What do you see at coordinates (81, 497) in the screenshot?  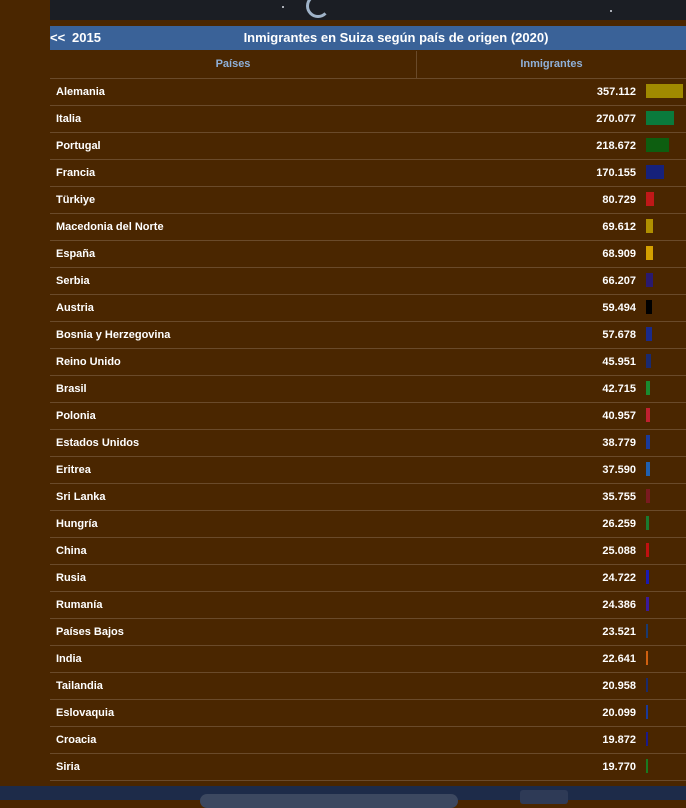 I see `country-name: Sri Lanka` at bounding box center [81, 497].